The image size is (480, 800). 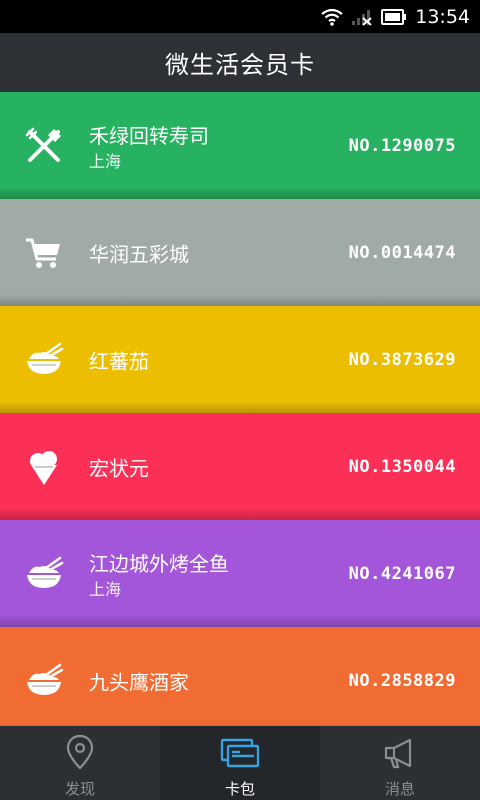 I want to click on nav-label: 卡包, so click(x=239, y=789).